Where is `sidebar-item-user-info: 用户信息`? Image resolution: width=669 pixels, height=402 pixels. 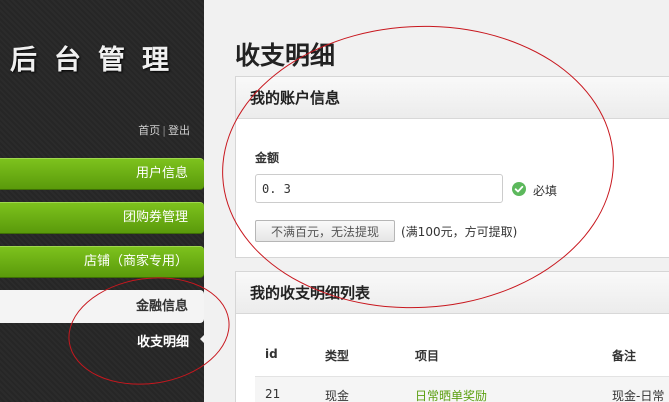
sidebar-item-user-info: 用户信息 is located at coordinates (102, 174).